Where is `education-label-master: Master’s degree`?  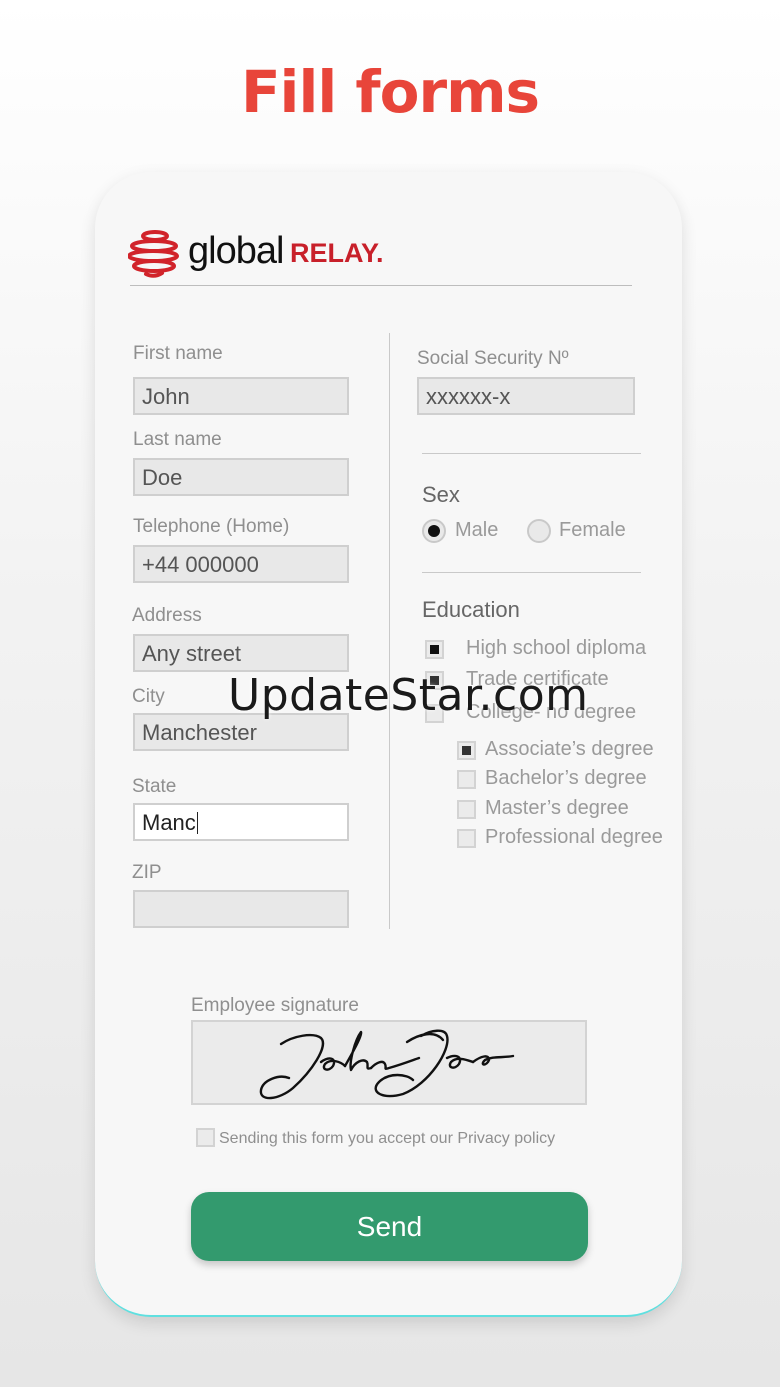 education-label-master: Master’s degree is located at coordinates (557, 808).